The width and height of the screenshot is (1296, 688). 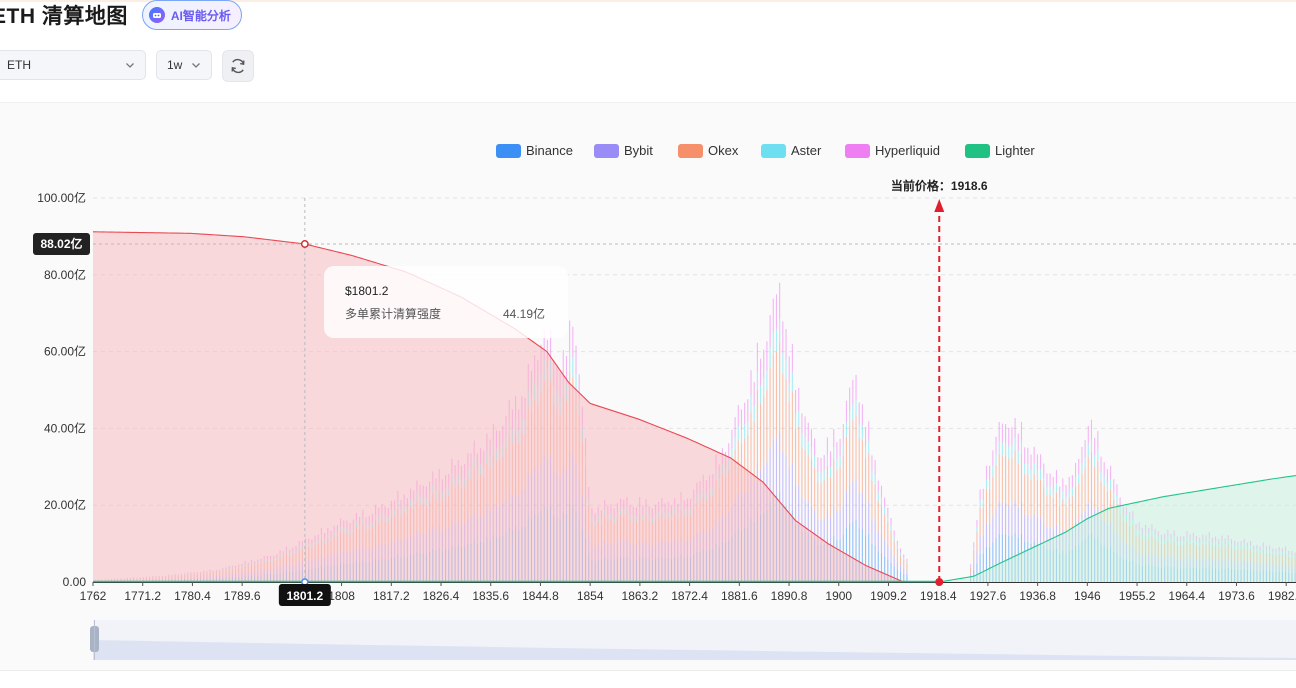 What do you see at coordinates (791, 150) in the screenshot?
I see `legend-item-aster: Aster` at bounding box center [791, 150].